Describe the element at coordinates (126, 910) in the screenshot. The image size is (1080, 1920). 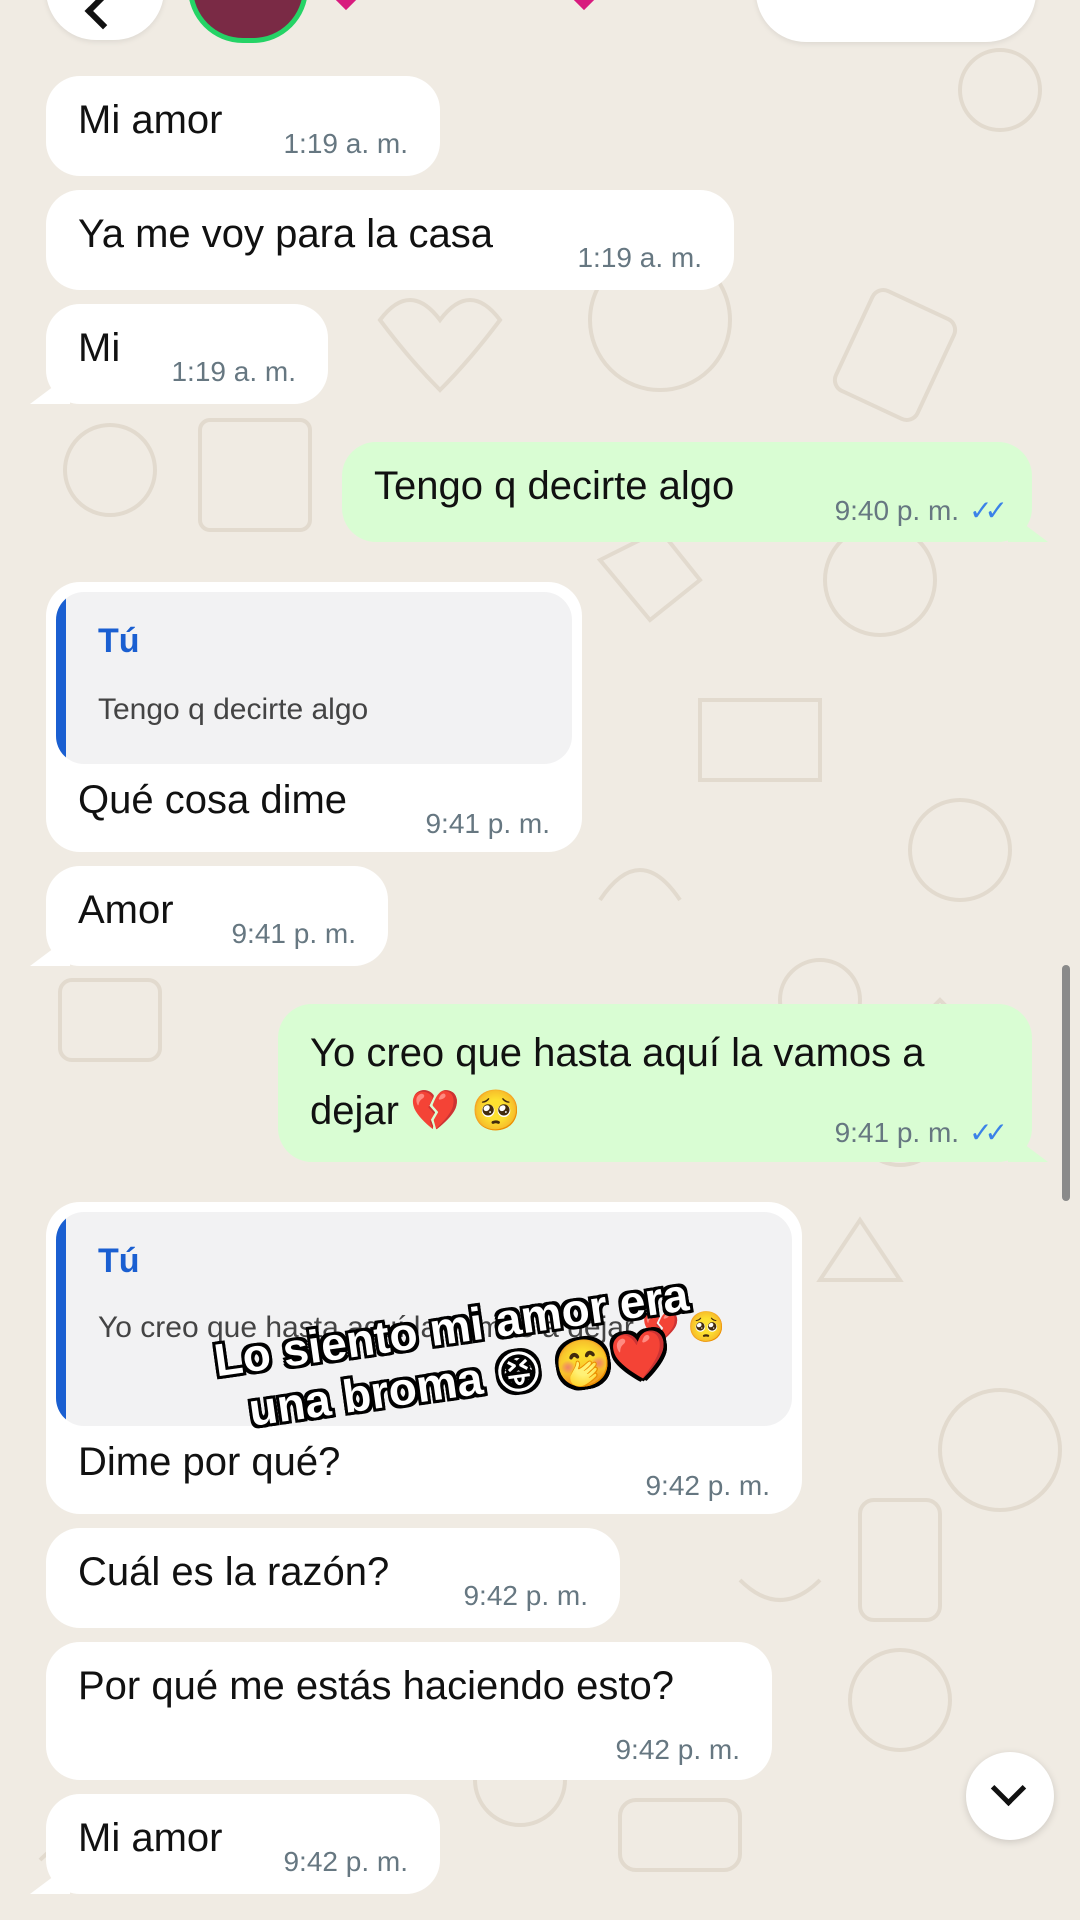
I see `message-text: Amor` at that location.